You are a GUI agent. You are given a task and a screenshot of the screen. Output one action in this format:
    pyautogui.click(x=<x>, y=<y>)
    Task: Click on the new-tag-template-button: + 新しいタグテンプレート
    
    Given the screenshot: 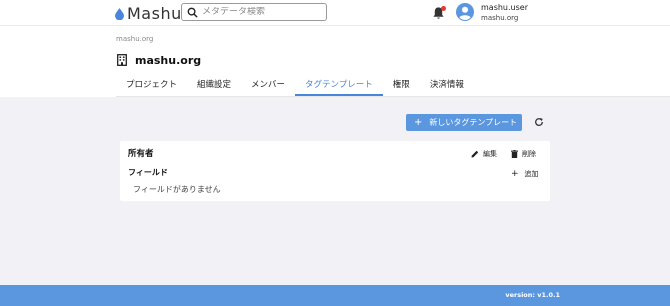 What is the action you would take?
    pyautogui.click(x=464, y=122)
    